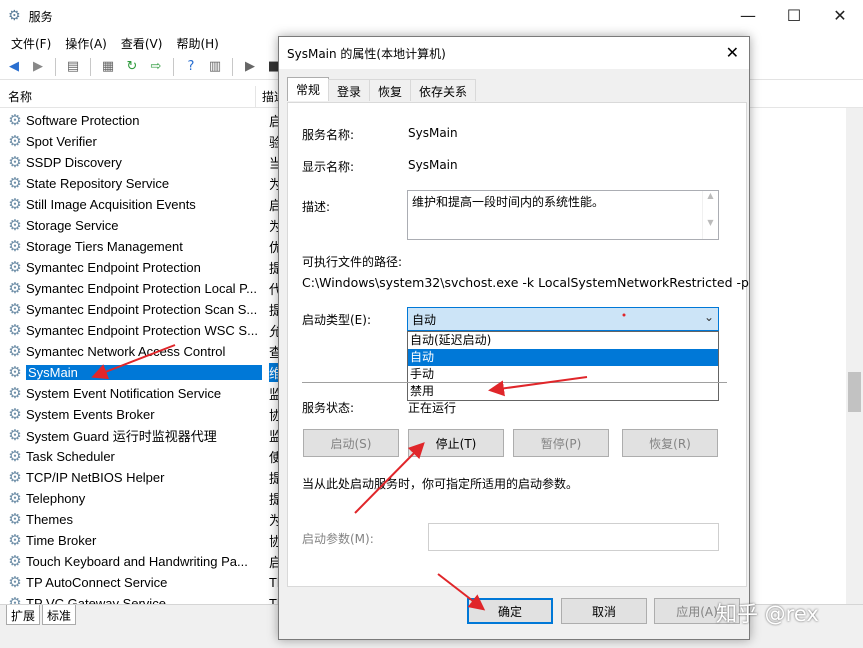 This screenshot has width=863, height=648. Describe the element at coordinates (95, 477) in the screenshot. I see `service-name: TCP/IP NetBIOS Helper` at that location.